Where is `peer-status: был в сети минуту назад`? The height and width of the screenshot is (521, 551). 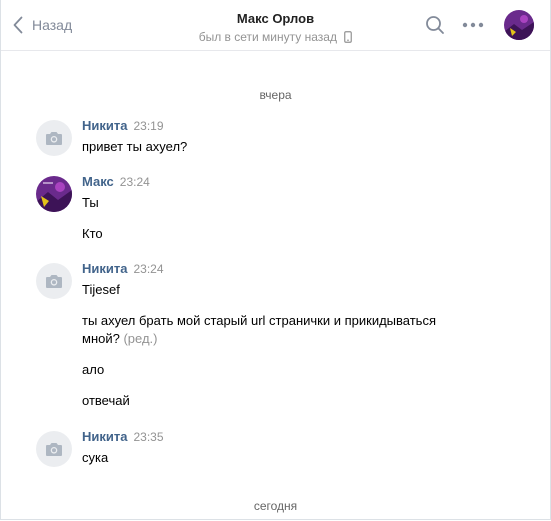
peer-status: был в сети минуту назад is located at coordinates (275, 37).